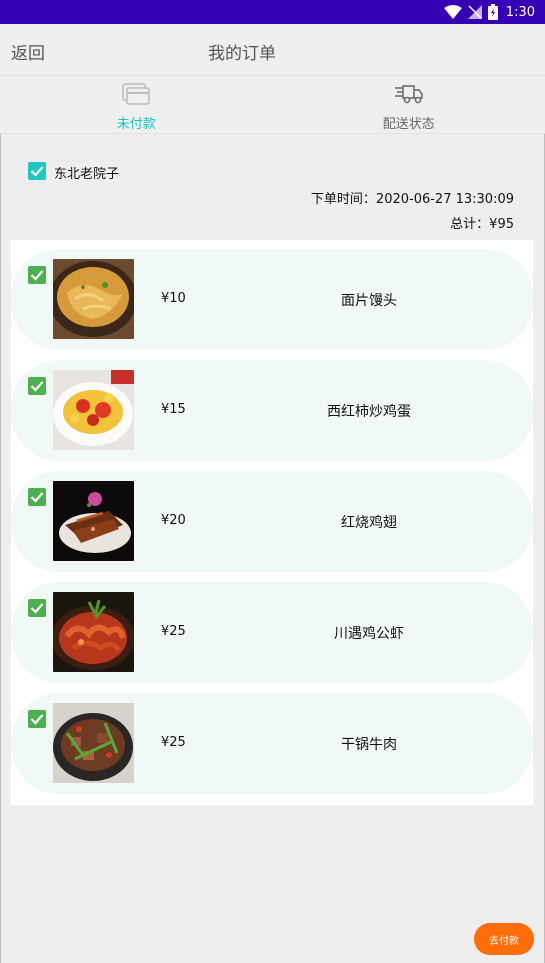 The image size is (545, 963). I want to click on item-name: 川遇鸡公虾, so click(369, 634).